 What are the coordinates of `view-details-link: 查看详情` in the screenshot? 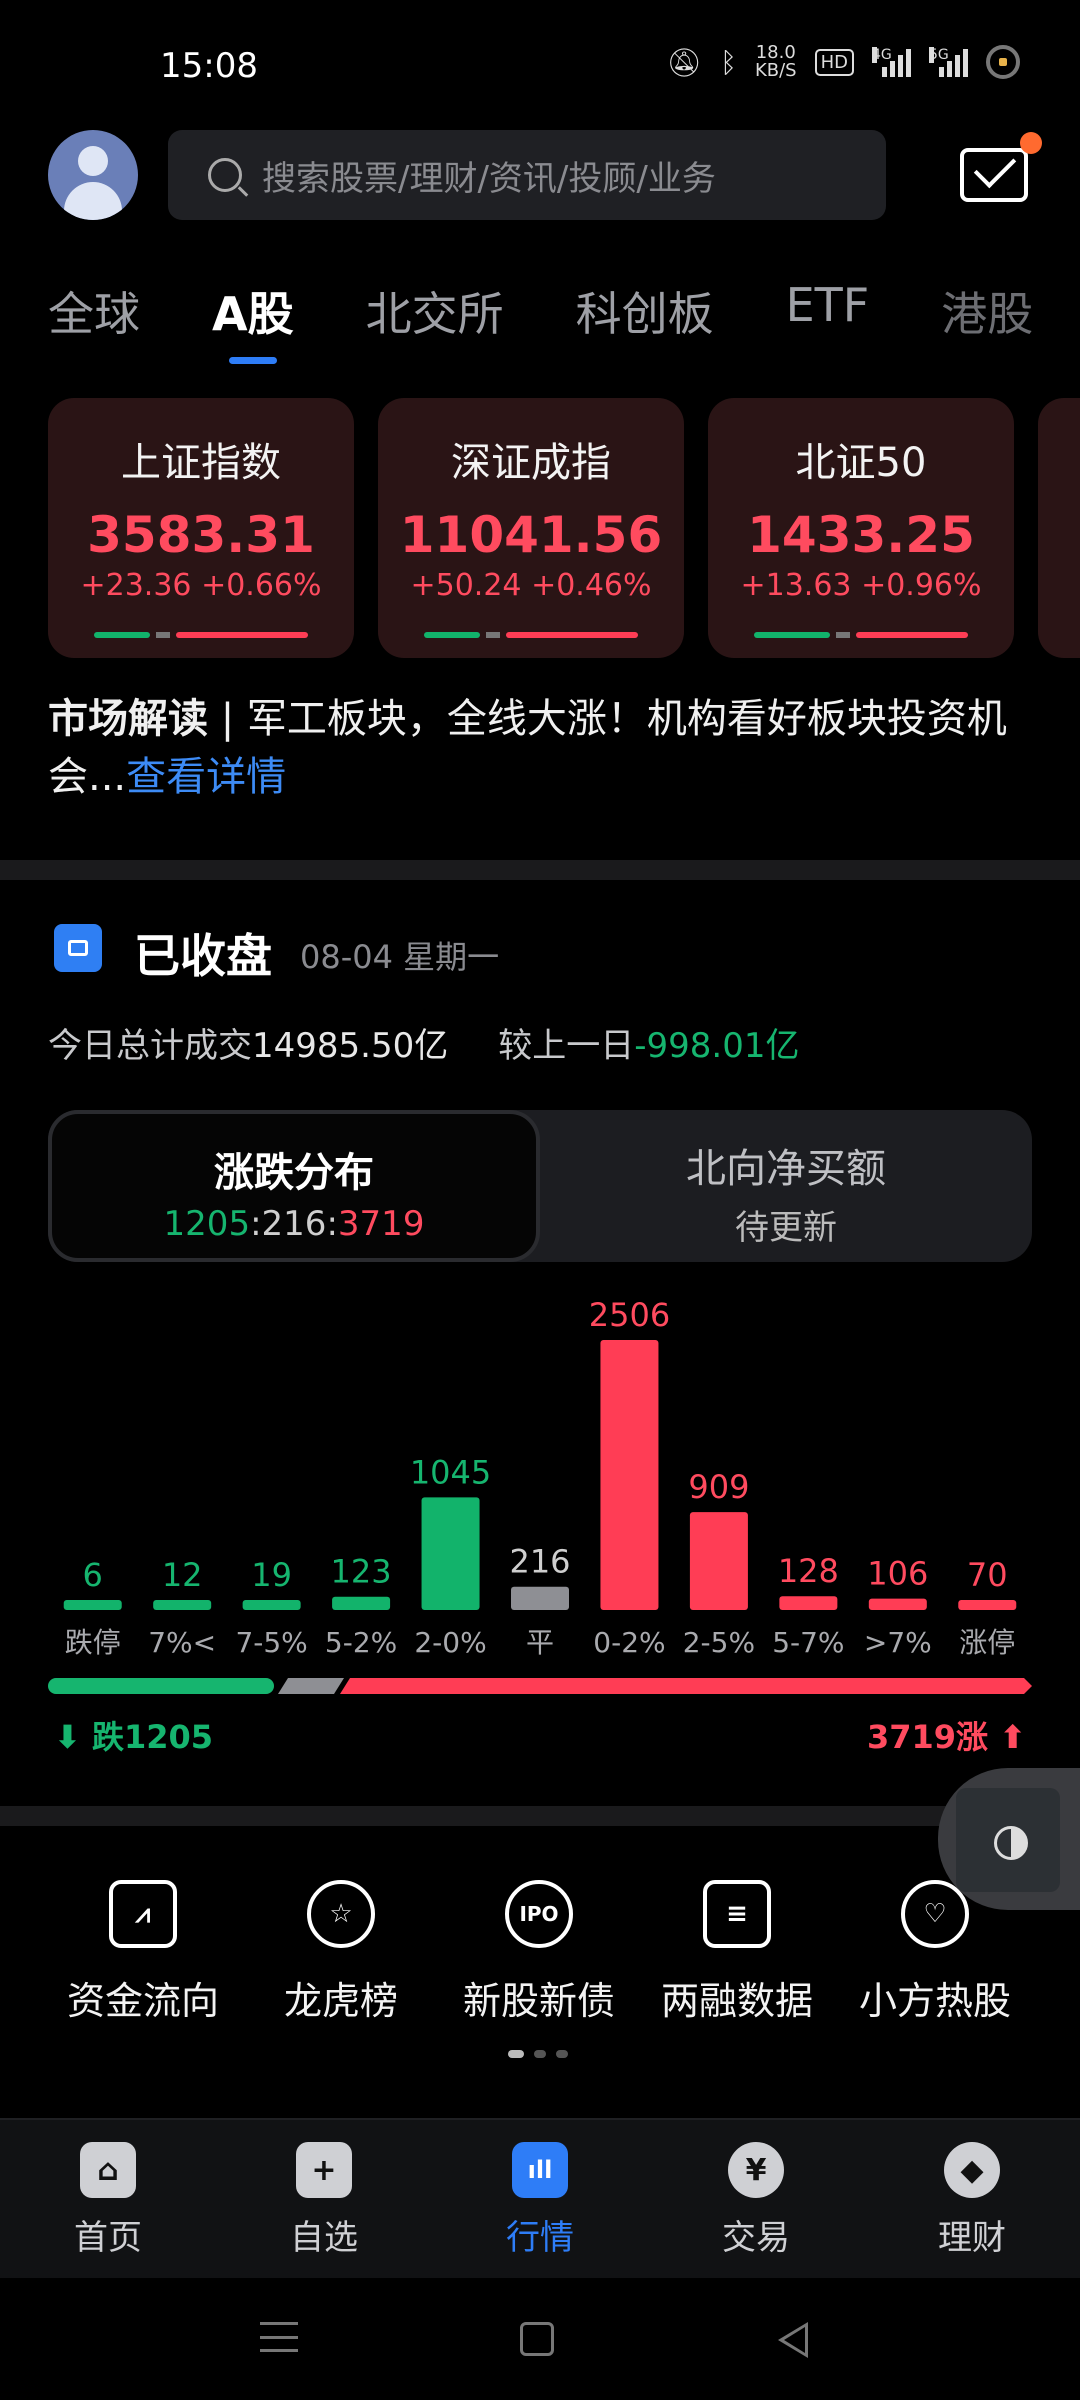 It's located at (206, 777).